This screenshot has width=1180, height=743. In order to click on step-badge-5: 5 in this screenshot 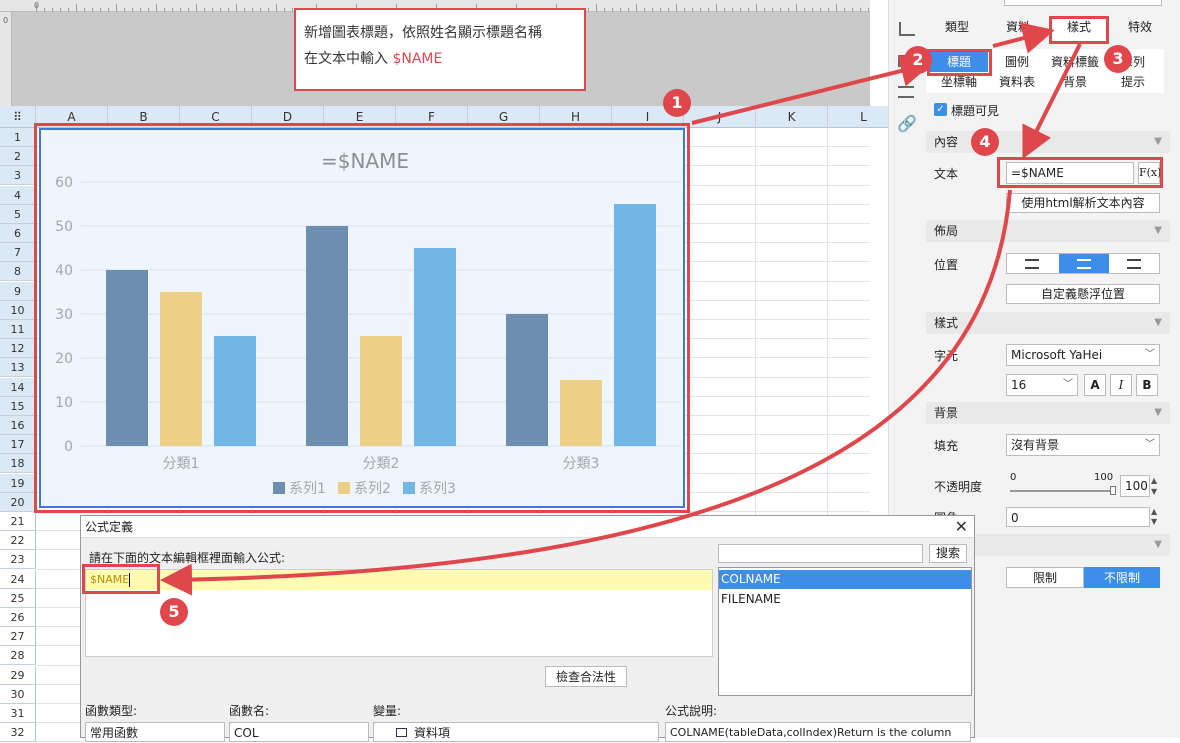, I will do `click(174, 612)`.